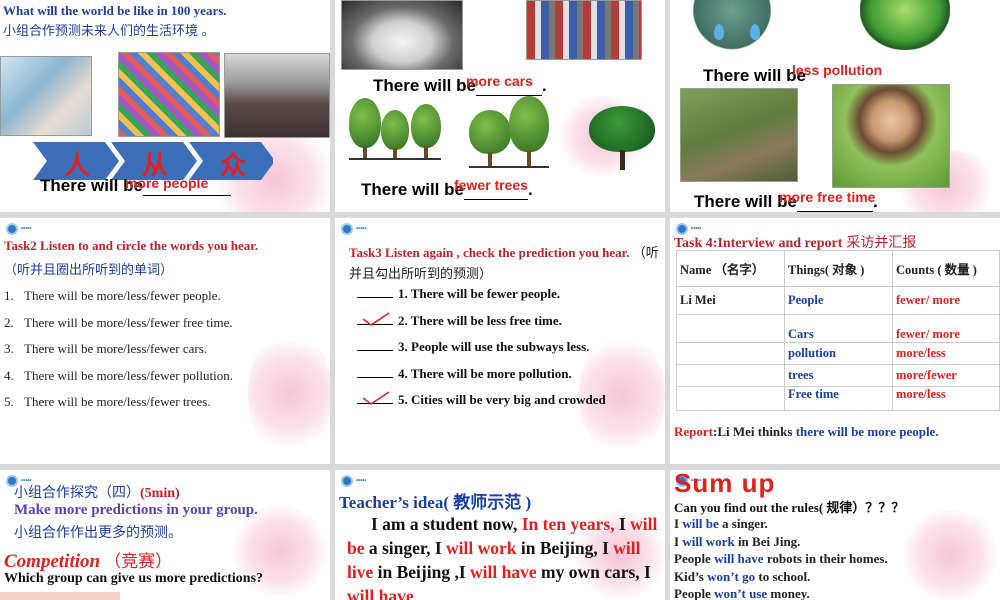 This screenshot has height=600, width=1000. Describe the element at coordinates (354, 229) in the screenshot. I see `site-logo: •••••` at that location.